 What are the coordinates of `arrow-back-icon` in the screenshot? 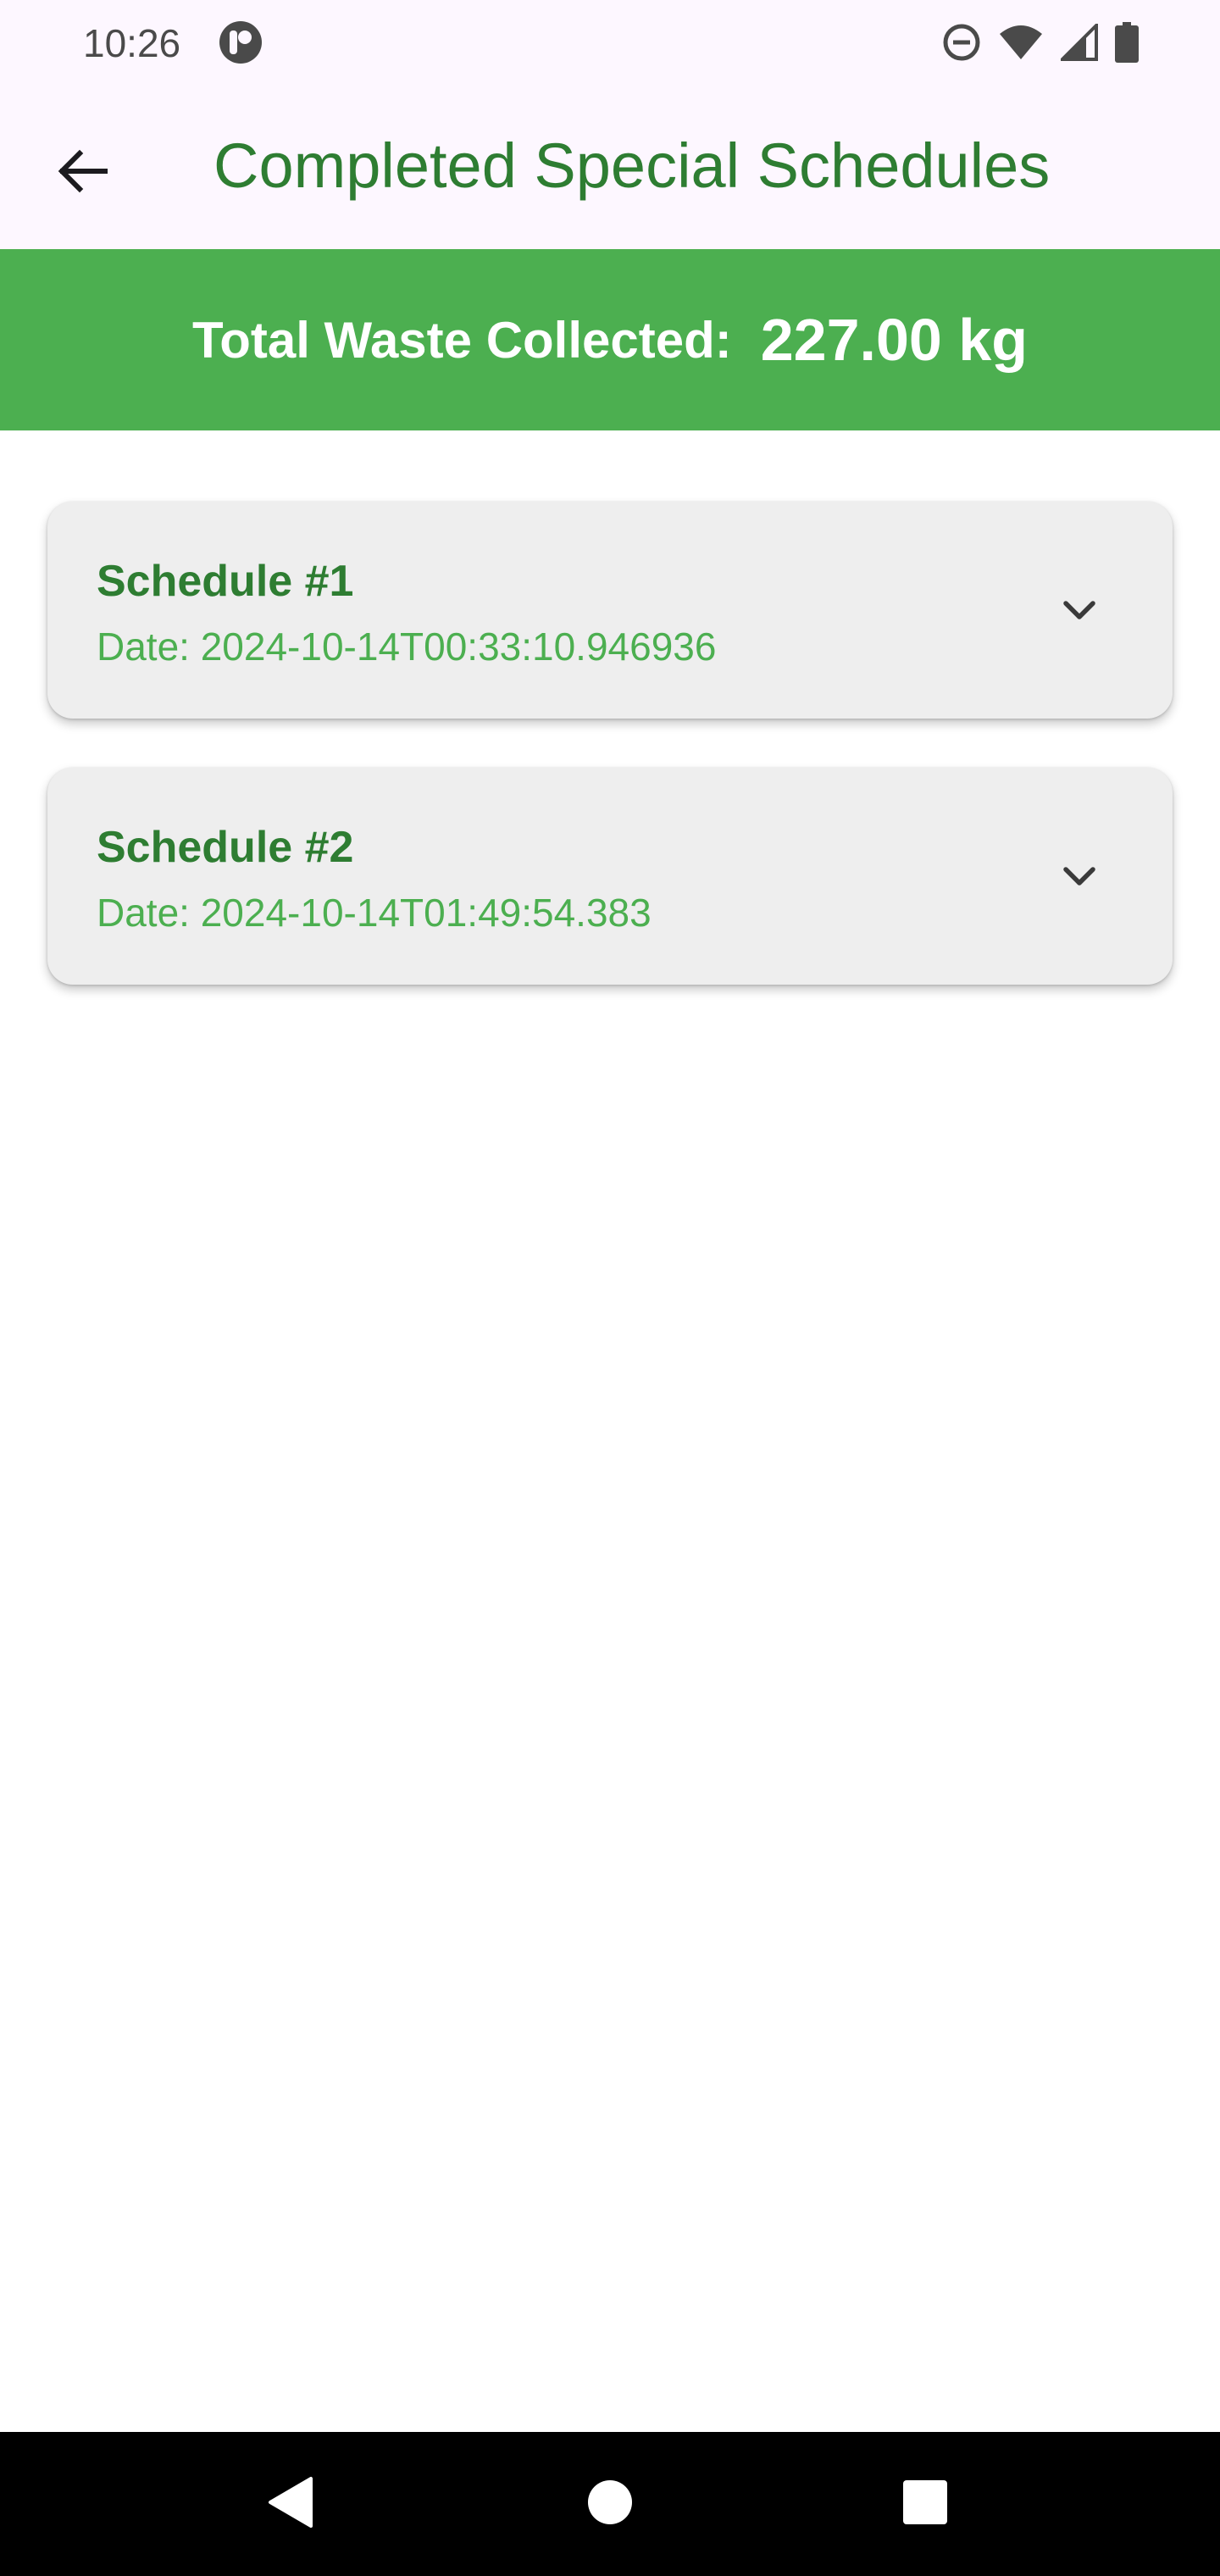 It's located at (83, 173).